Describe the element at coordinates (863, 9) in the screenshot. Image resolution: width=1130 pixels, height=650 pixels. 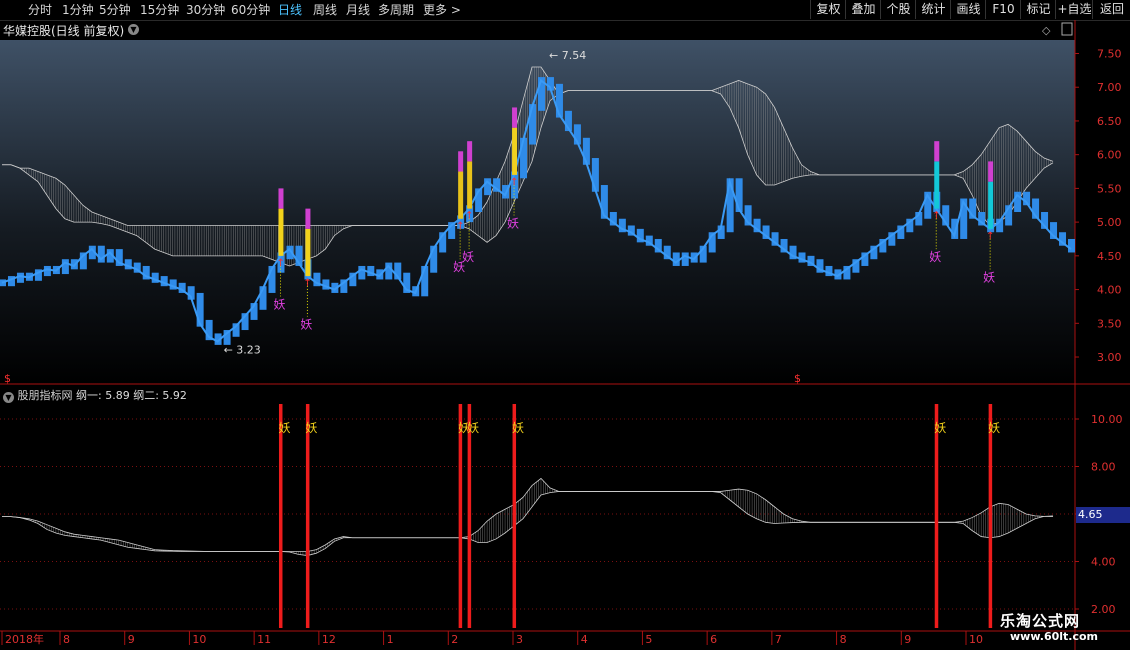
I see `toolbar-button-1: 叠加` at that location.